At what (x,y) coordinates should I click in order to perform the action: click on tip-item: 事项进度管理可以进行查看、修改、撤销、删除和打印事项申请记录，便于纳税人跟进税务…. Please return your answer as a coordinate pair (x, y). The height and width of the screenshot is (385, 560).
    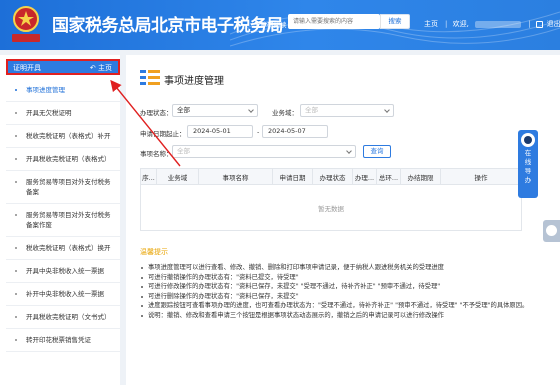
    Looking at the image, I should click on (340, 268).